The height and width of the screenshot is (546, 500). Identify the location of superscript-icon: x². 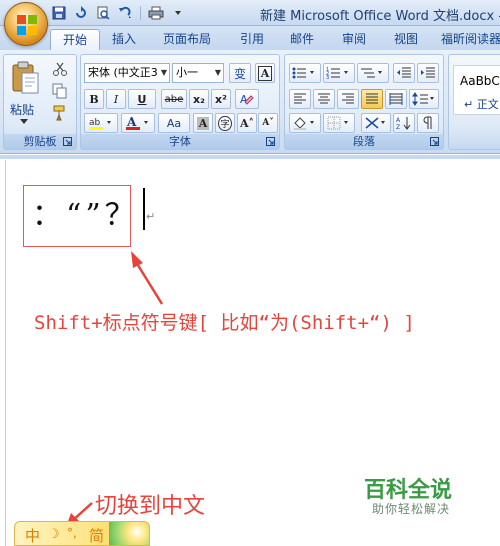
(221, 99).